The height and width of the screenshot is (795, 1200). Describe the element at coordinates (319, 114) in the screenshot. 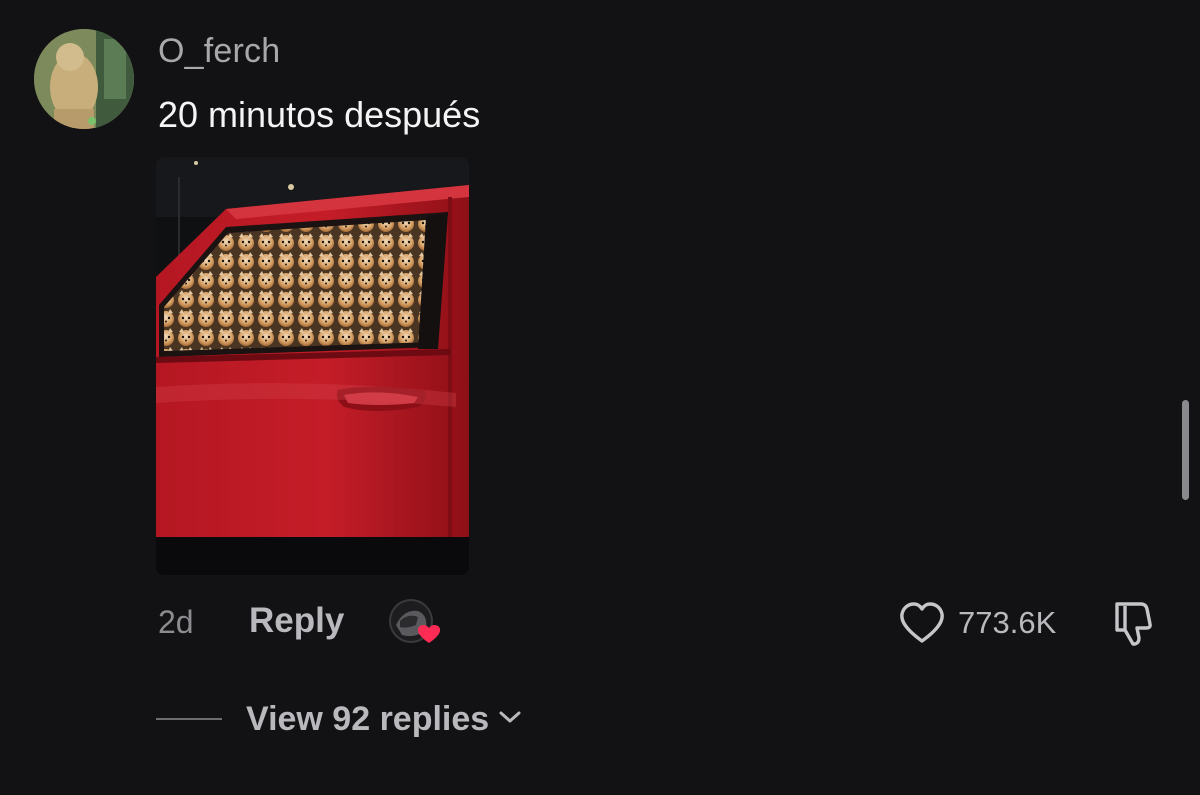

I see `comment-text: 20 minutos después` at that location.